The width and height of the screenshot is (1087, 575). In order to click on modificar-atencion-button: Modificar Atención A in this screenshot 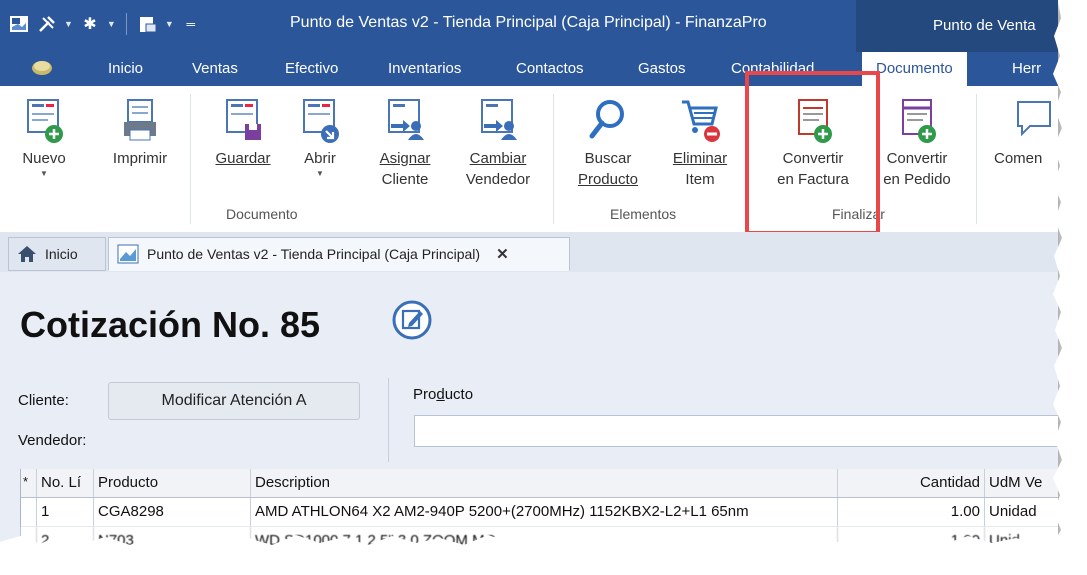, I will do `click(234, 401)`.